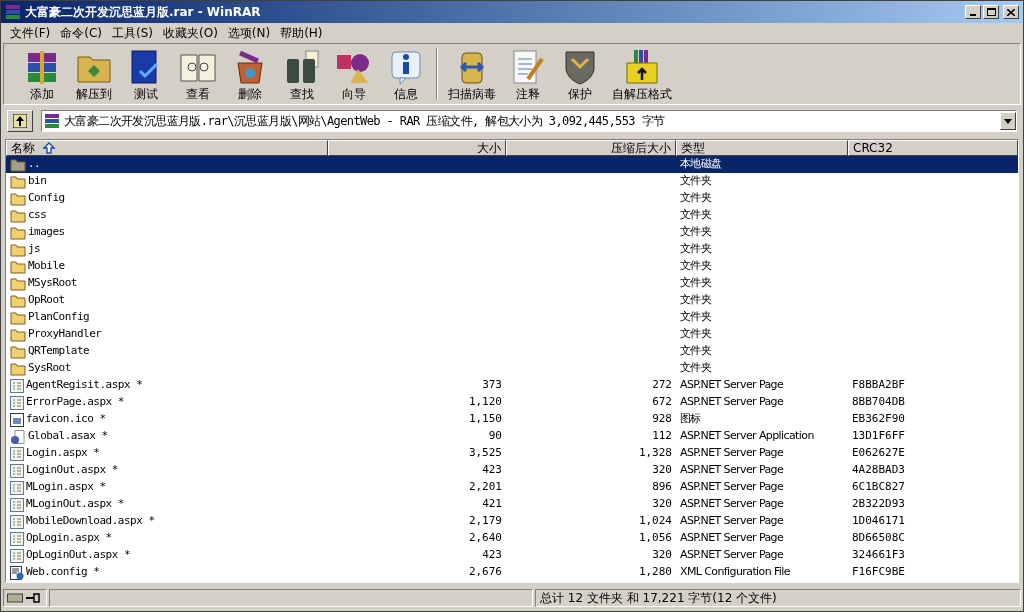 This screenshot has width=1024, height=612. What do you see at coordinates (512, 368) in the screenshot?
I see `file-row: SysRoot 文件夹` at bounding box center [512, 368].